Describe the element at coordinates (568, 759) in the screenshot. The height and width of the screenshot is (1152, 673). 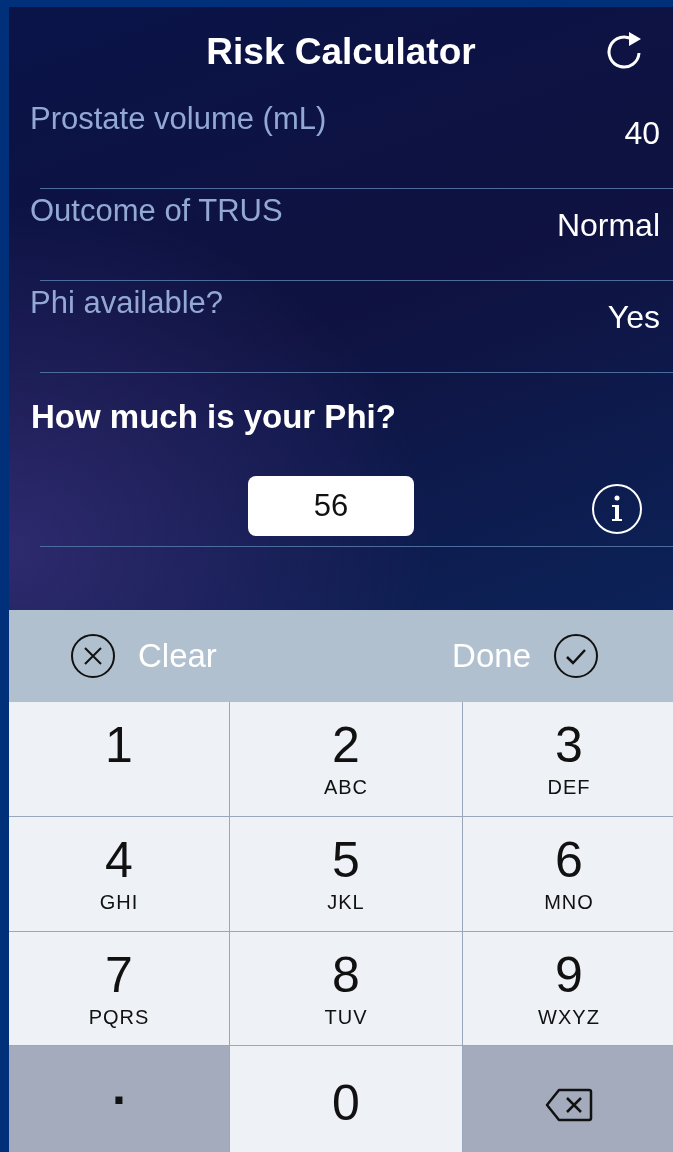
I see `keypad-key: 3 DEF` at that location.